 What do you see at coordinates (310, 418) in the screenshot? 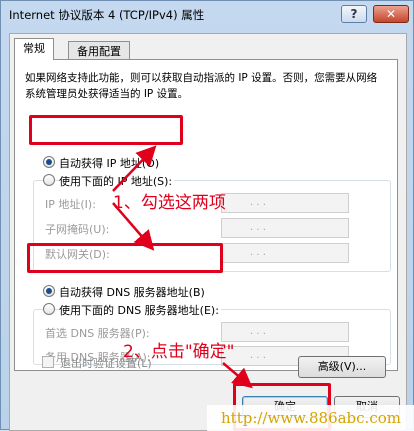
I see `watermark: http://www.886abc.com` at bounding box center [310, 418].